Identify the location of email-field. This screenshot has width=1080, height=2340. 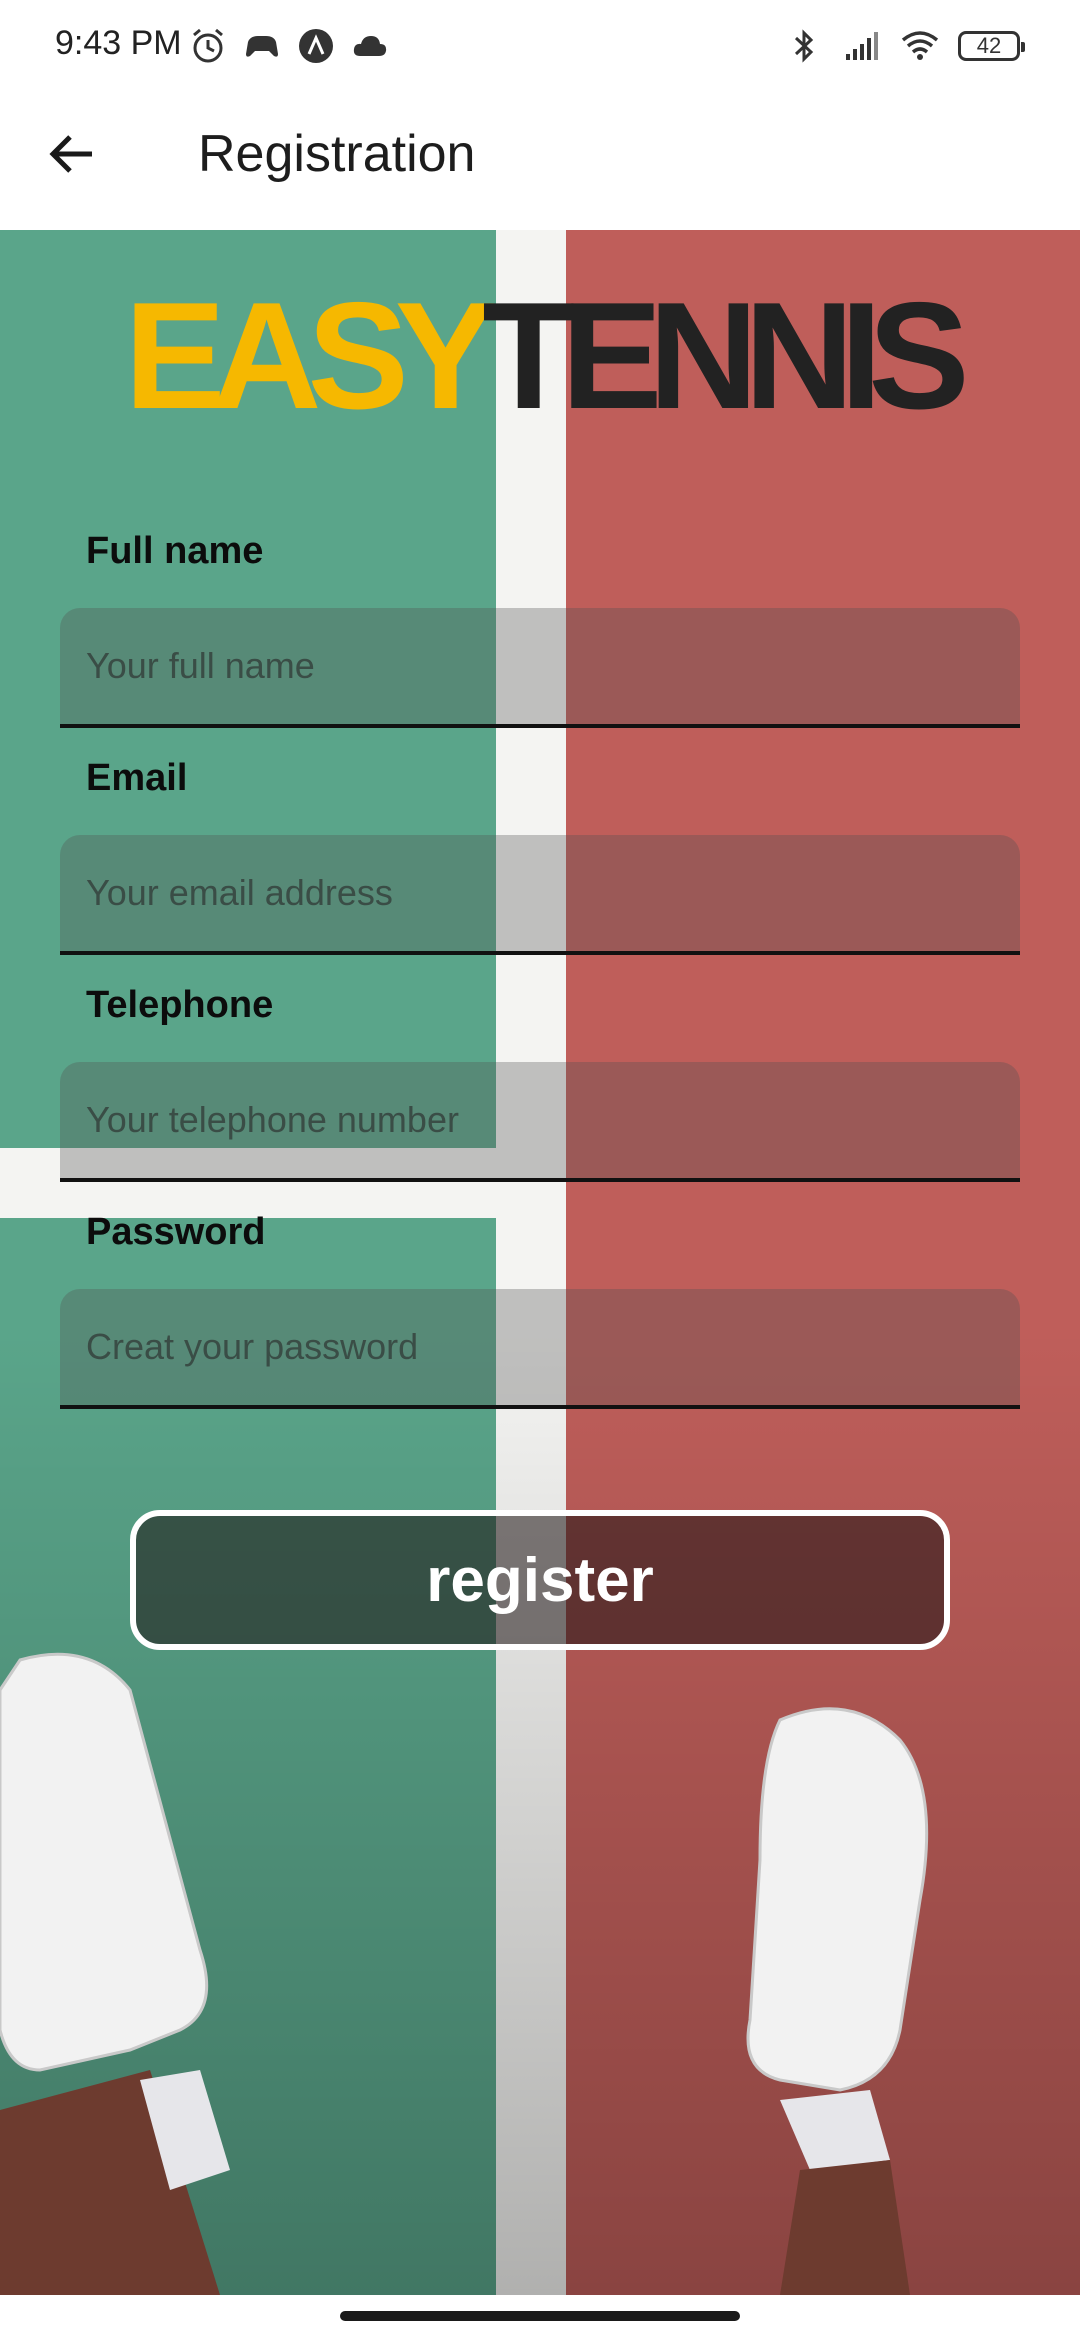
(540, 895).